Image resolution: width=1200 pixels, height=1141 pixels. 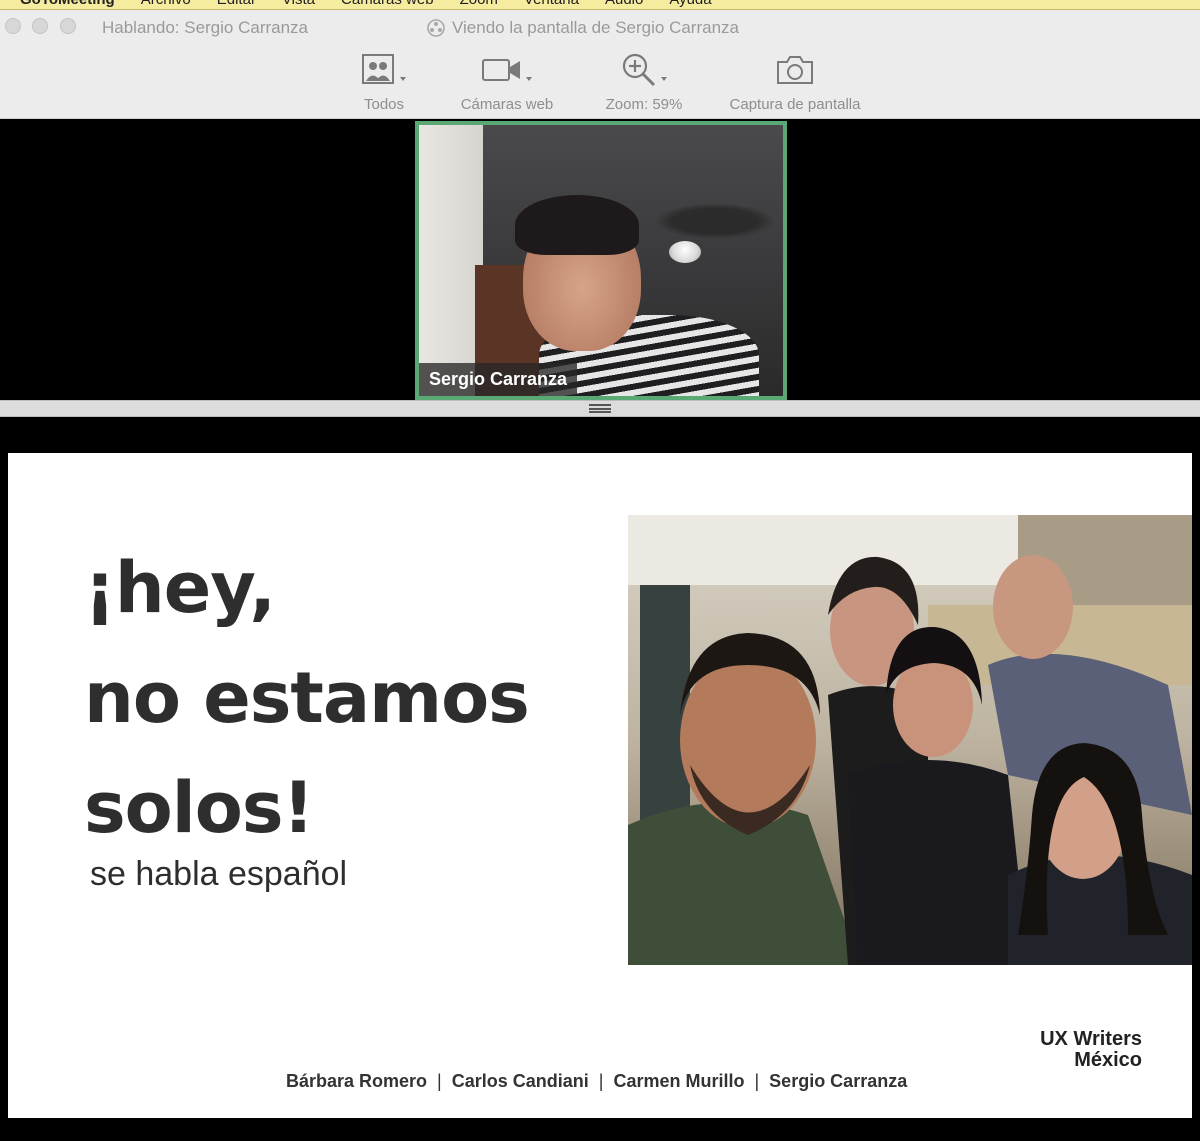 What do you see at coordinates (1108, 1060) in the screenshot?
I see `brand-line-2: México` at bounding box center [1108, 1060].